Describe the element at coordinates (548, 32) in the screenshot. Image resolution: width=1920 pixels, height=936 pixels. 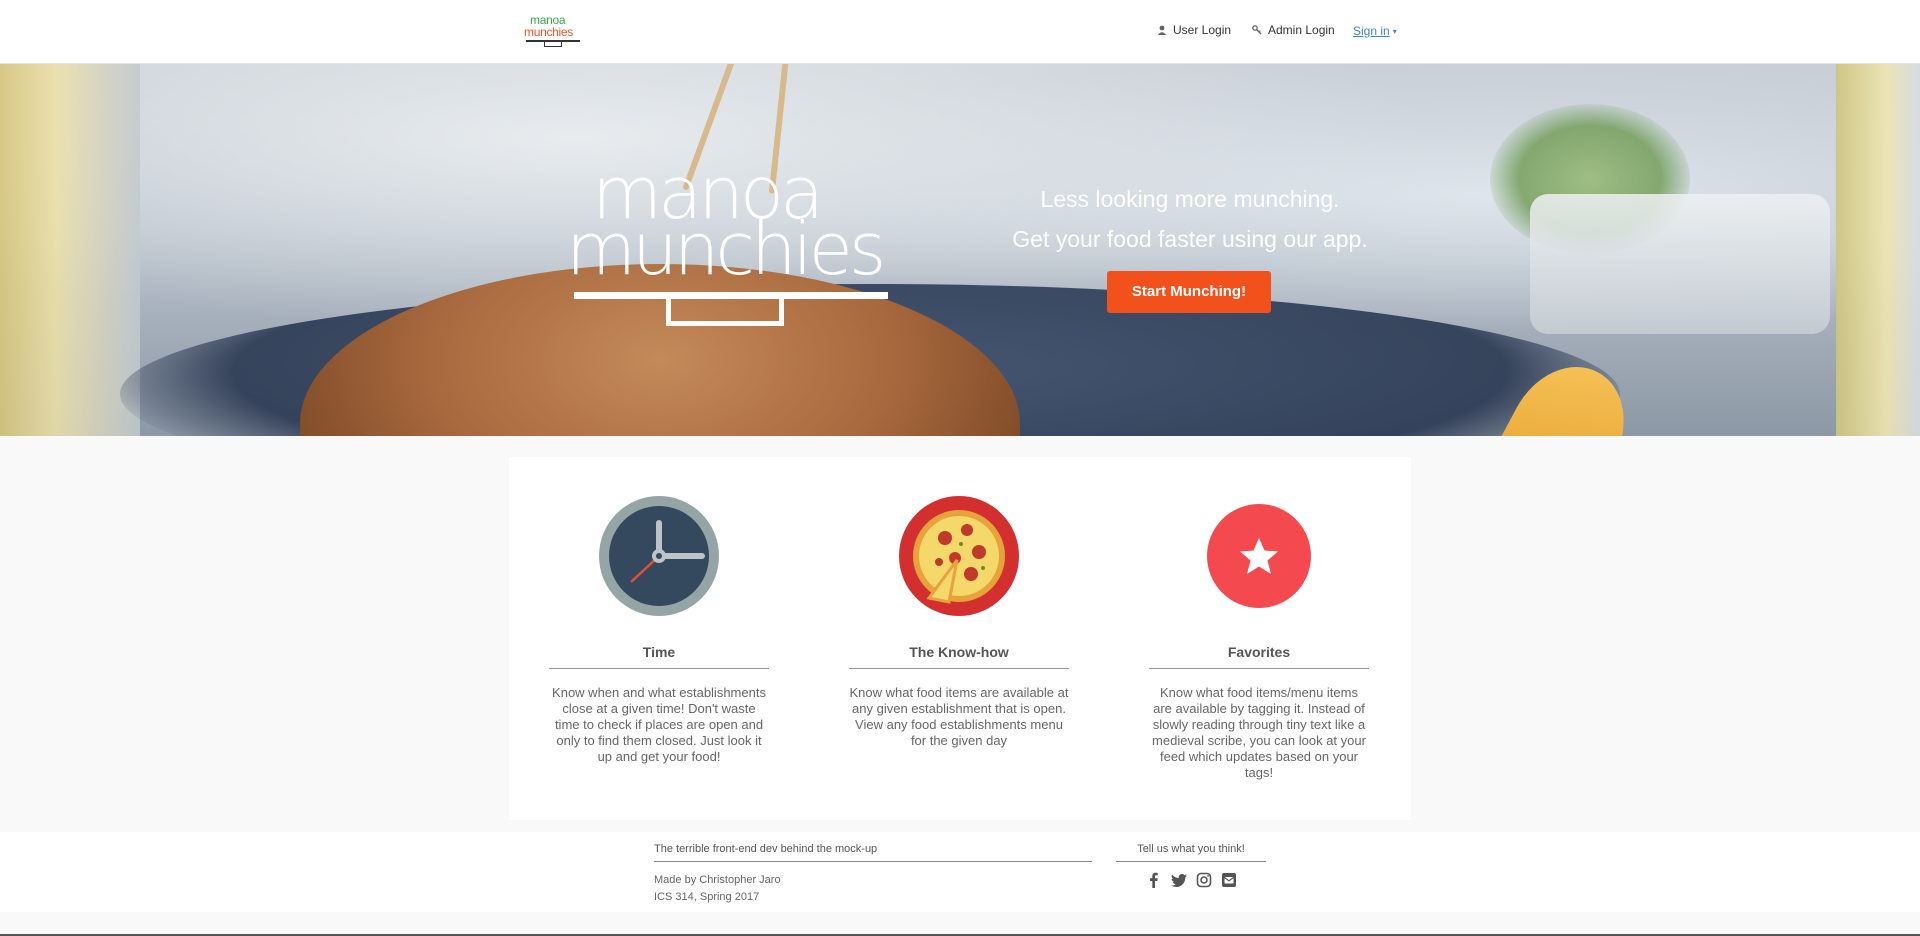
I see `logo-word-munchies: munchies` at that location.